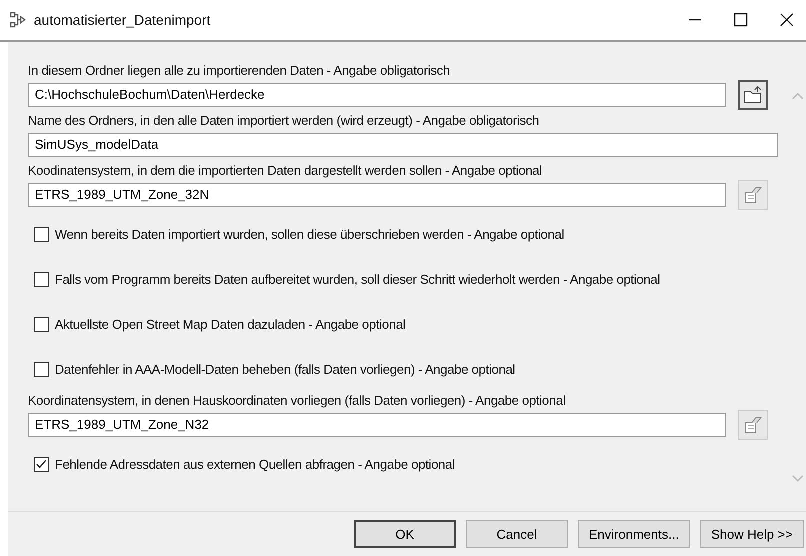 The width and height of the screenshot is (806, 556). I want to click on folder-icon, so click(753, 95).